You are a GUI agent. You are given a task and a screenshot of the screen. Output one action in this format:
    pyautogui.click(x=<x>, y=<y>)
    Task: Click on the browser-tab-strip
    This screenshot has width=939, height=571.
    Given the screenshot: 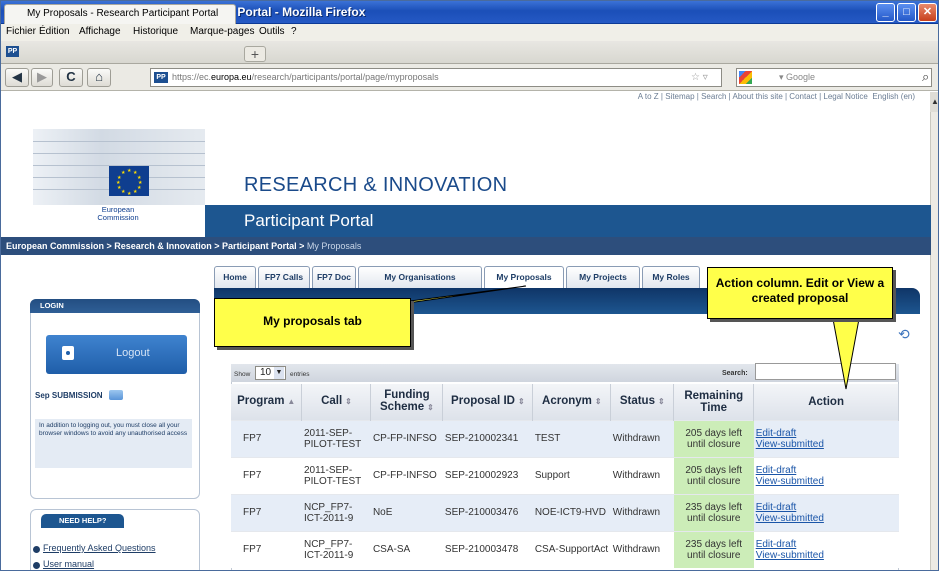 What is the action you would take?
    pyautogui.click(x=469, y=52)
    